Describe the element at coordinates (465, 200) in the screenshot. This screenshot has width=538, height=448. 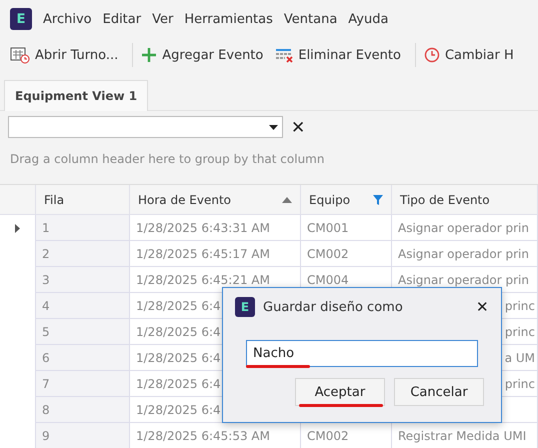
I see `column-header: Tipo de Evento` at that location.